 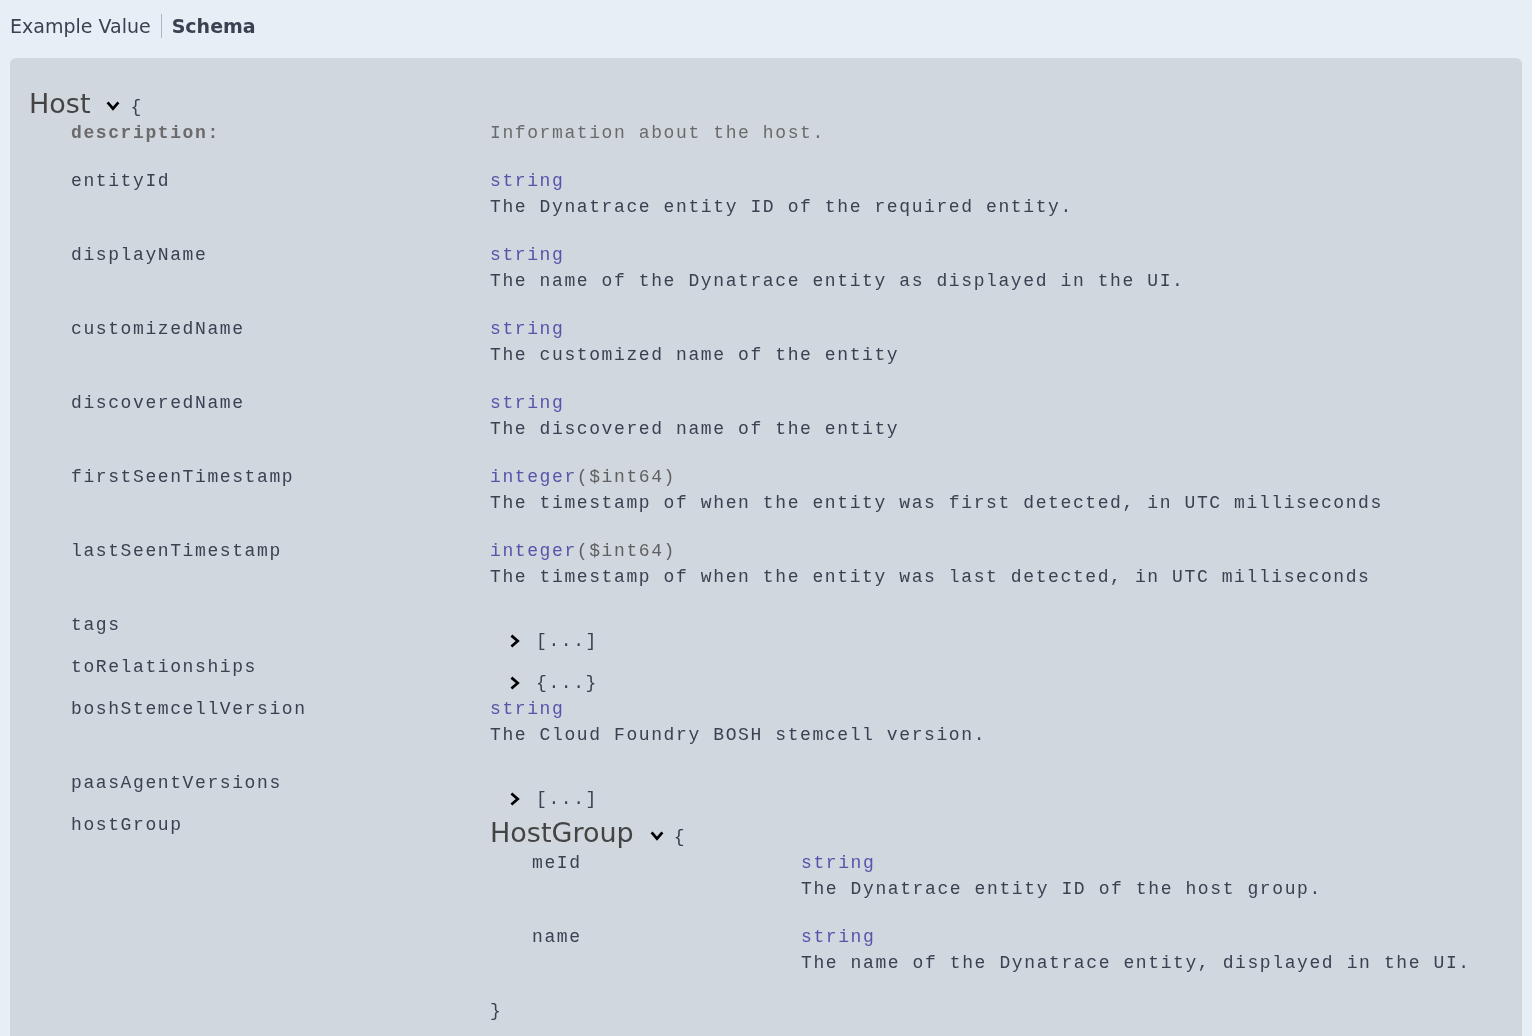 I want to click on tab: Example Value, so click(x=80, y=26).